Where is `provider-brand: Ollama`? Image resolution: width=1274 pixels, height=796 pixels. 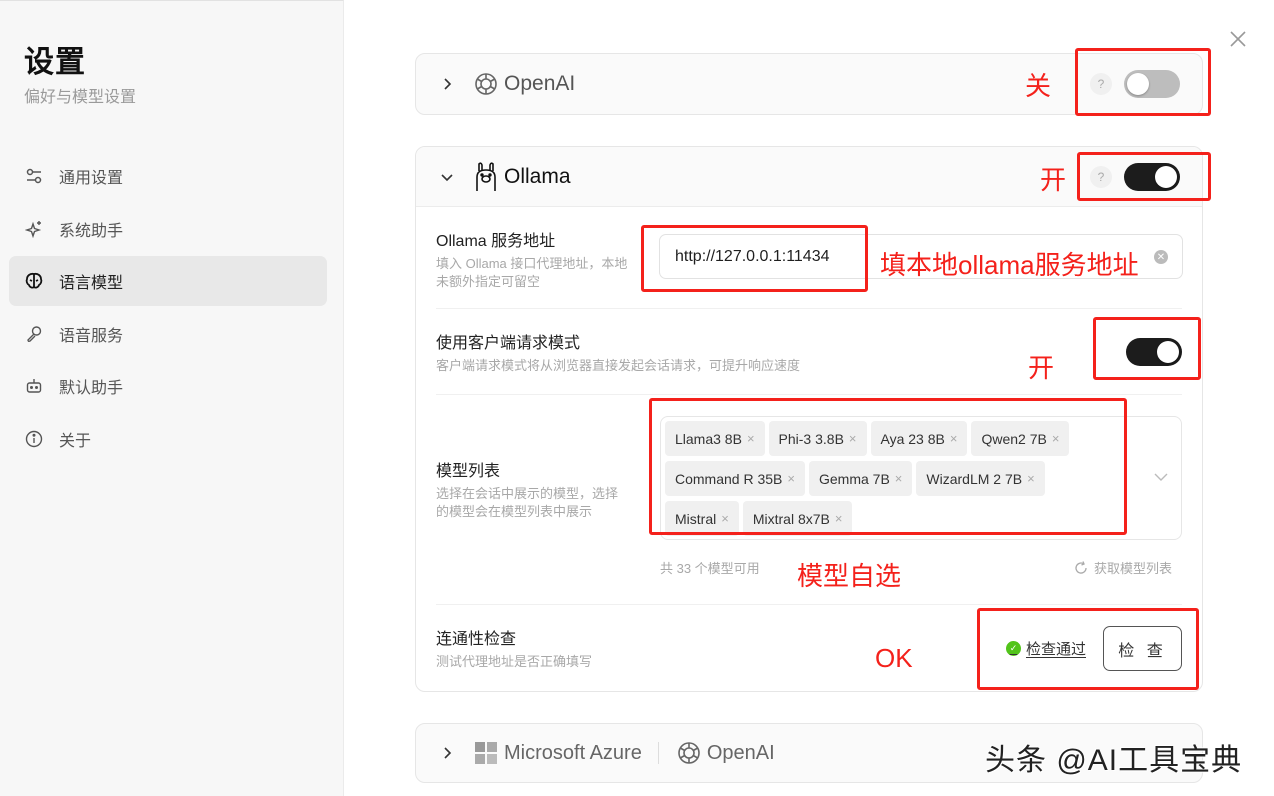
provider-brand: Ollama is located at coordinates (521, 176).